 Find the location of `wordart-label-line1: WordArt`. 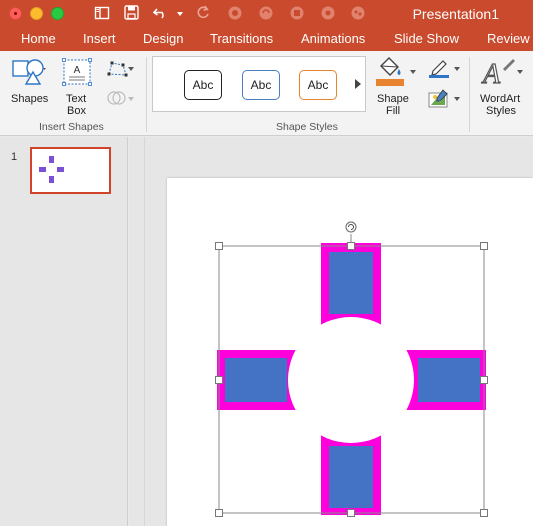

wordart-label-line1: WordArt is located at coordinates (500, 99).